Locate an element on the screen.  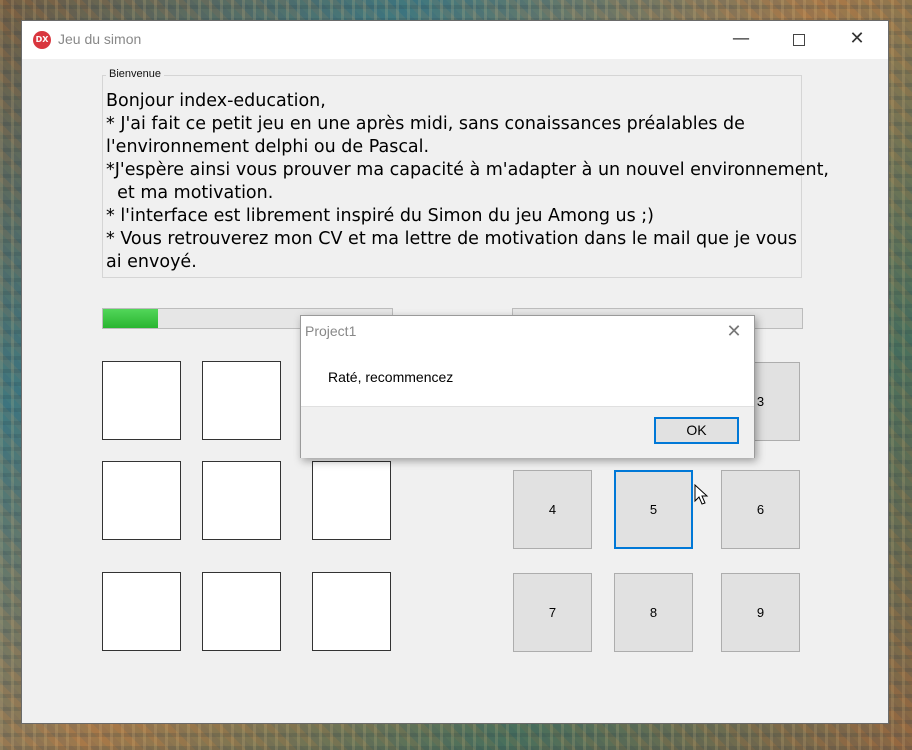
maximize-button is located at coordinates (799, 40).